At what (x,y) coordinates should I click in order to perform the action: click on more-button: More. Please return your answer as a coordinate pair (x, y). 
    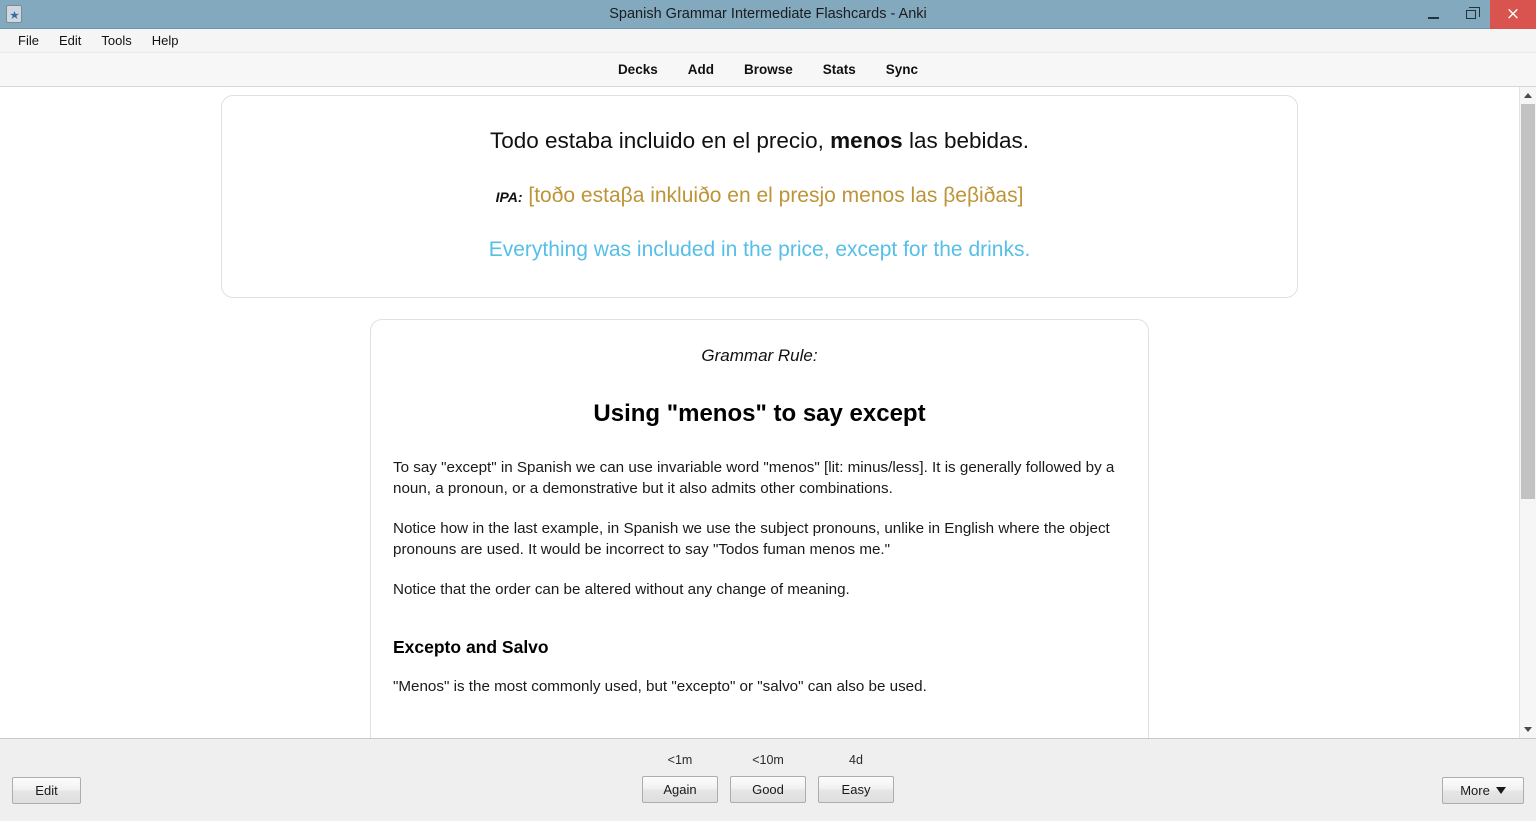
    Looking at the image, I should click on (1483, 790).